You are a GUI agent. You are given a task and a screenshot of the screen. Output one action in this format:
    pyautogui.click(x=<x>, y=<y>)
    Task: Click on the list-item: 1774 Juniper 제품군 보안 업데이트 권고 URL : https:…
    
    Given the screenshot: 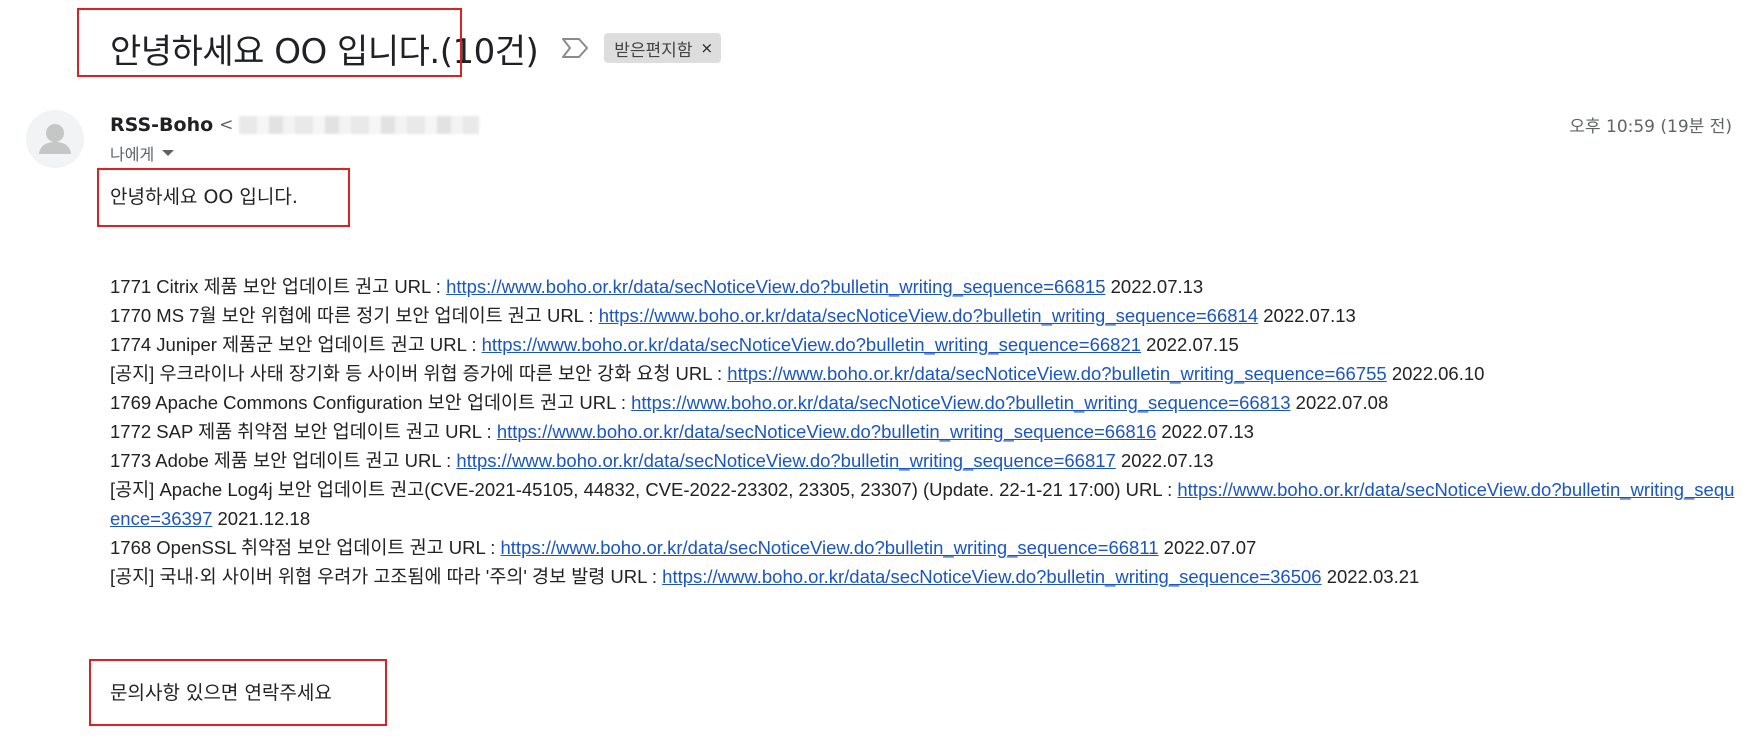 What is the action you would take?
    pyautogui.click(x=923, y=344)
    